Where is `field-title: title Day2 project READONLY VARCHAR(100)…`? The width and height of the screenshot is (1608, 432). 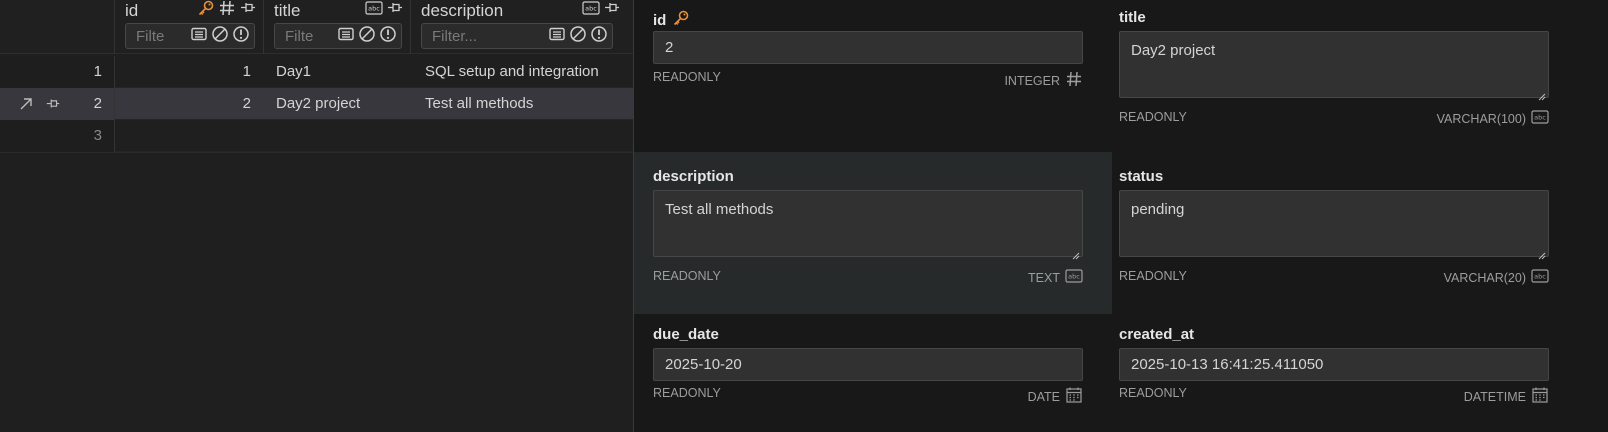 field-title: title Day2 project READONLY VARCHAR(100)… is located at coordinates (1339, 75).